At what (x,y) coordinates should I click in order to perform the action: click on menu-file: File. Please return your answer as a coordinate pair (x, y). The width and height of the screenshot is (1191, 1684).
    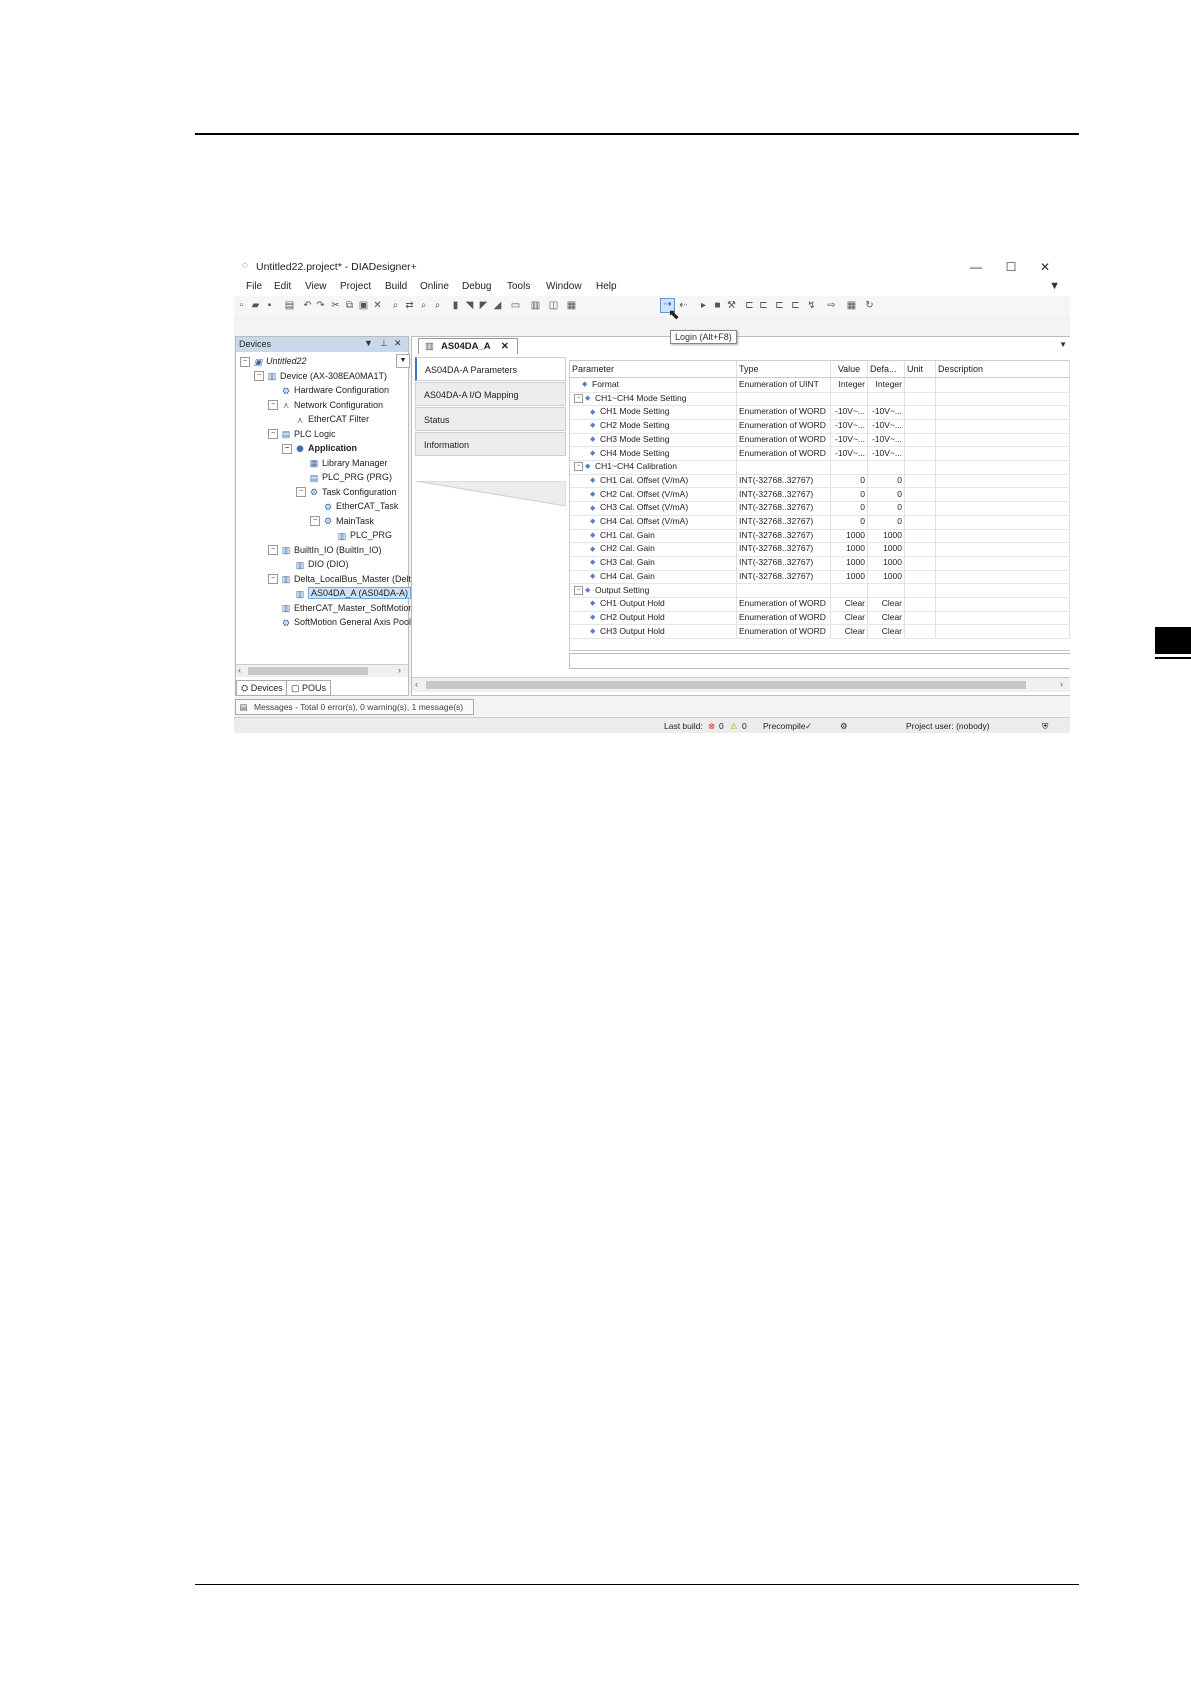
    Looking at the image, I should click on (254, 286).